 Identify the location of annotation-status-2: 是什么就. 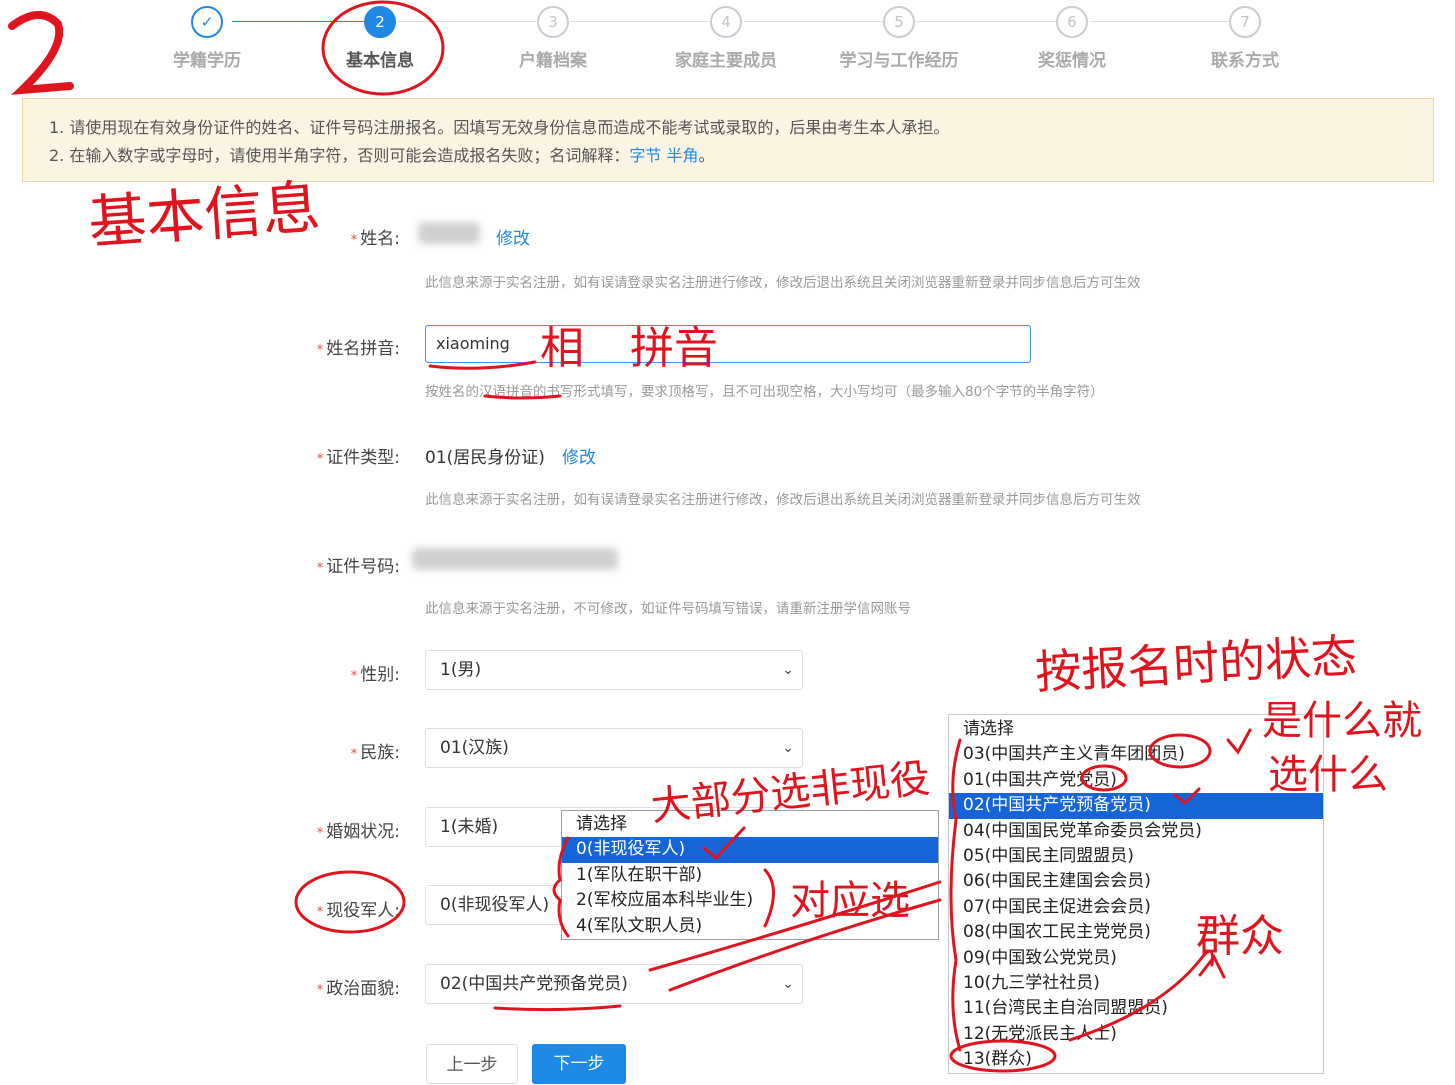
(1342, 721).